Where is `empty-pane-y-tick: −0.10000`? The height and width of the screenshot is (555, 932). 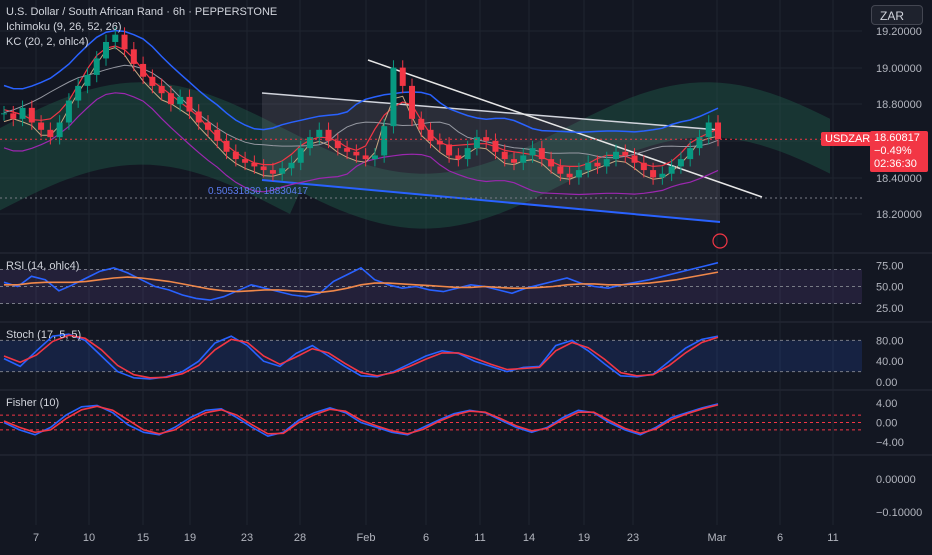
empty-pane-y-tick: −0.10000 is located at coordinates (899, 513).